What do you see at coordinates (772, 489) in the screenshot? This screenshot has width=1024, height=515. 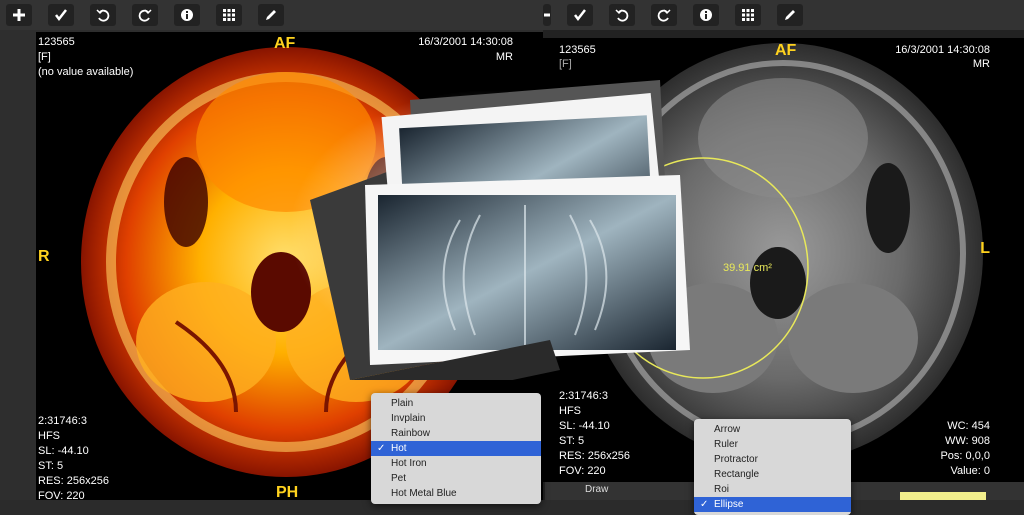 I see `draw-menu-item: Roi` at bounding box center [772, 489].